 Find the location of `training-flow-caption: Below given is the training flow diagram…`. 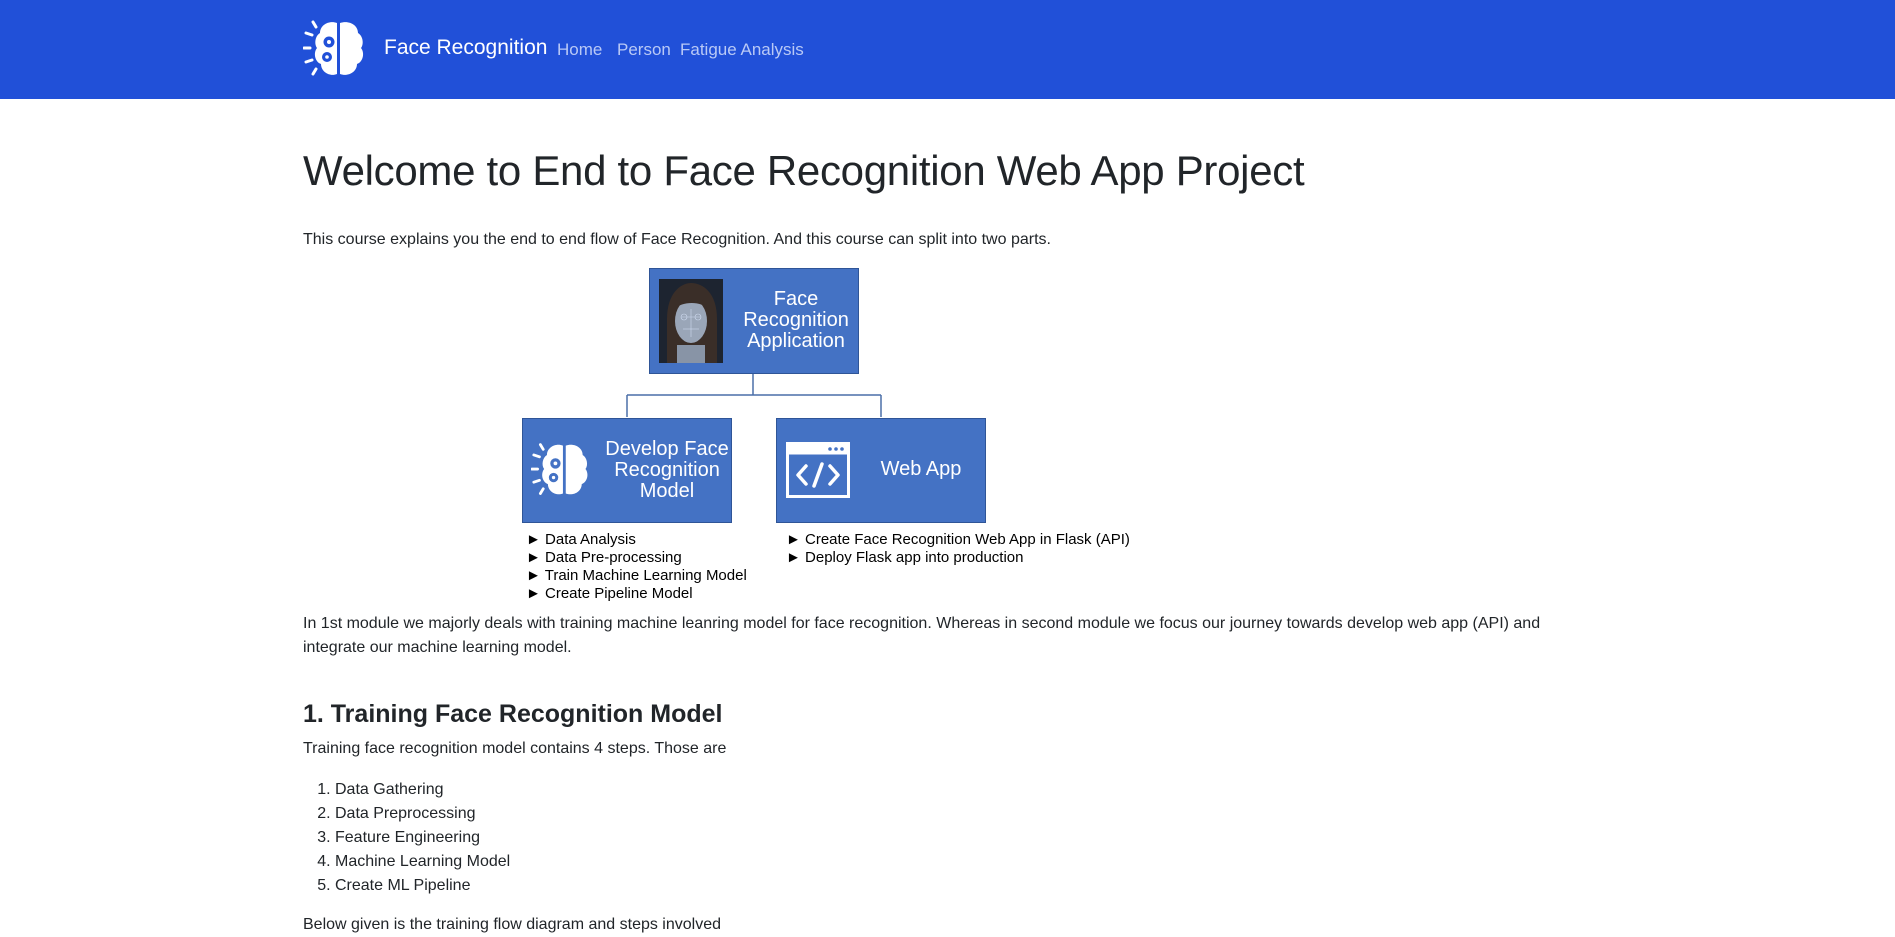

training-flow-caption: Below given is the training flow diagram… is located at coordinates (512, 924).